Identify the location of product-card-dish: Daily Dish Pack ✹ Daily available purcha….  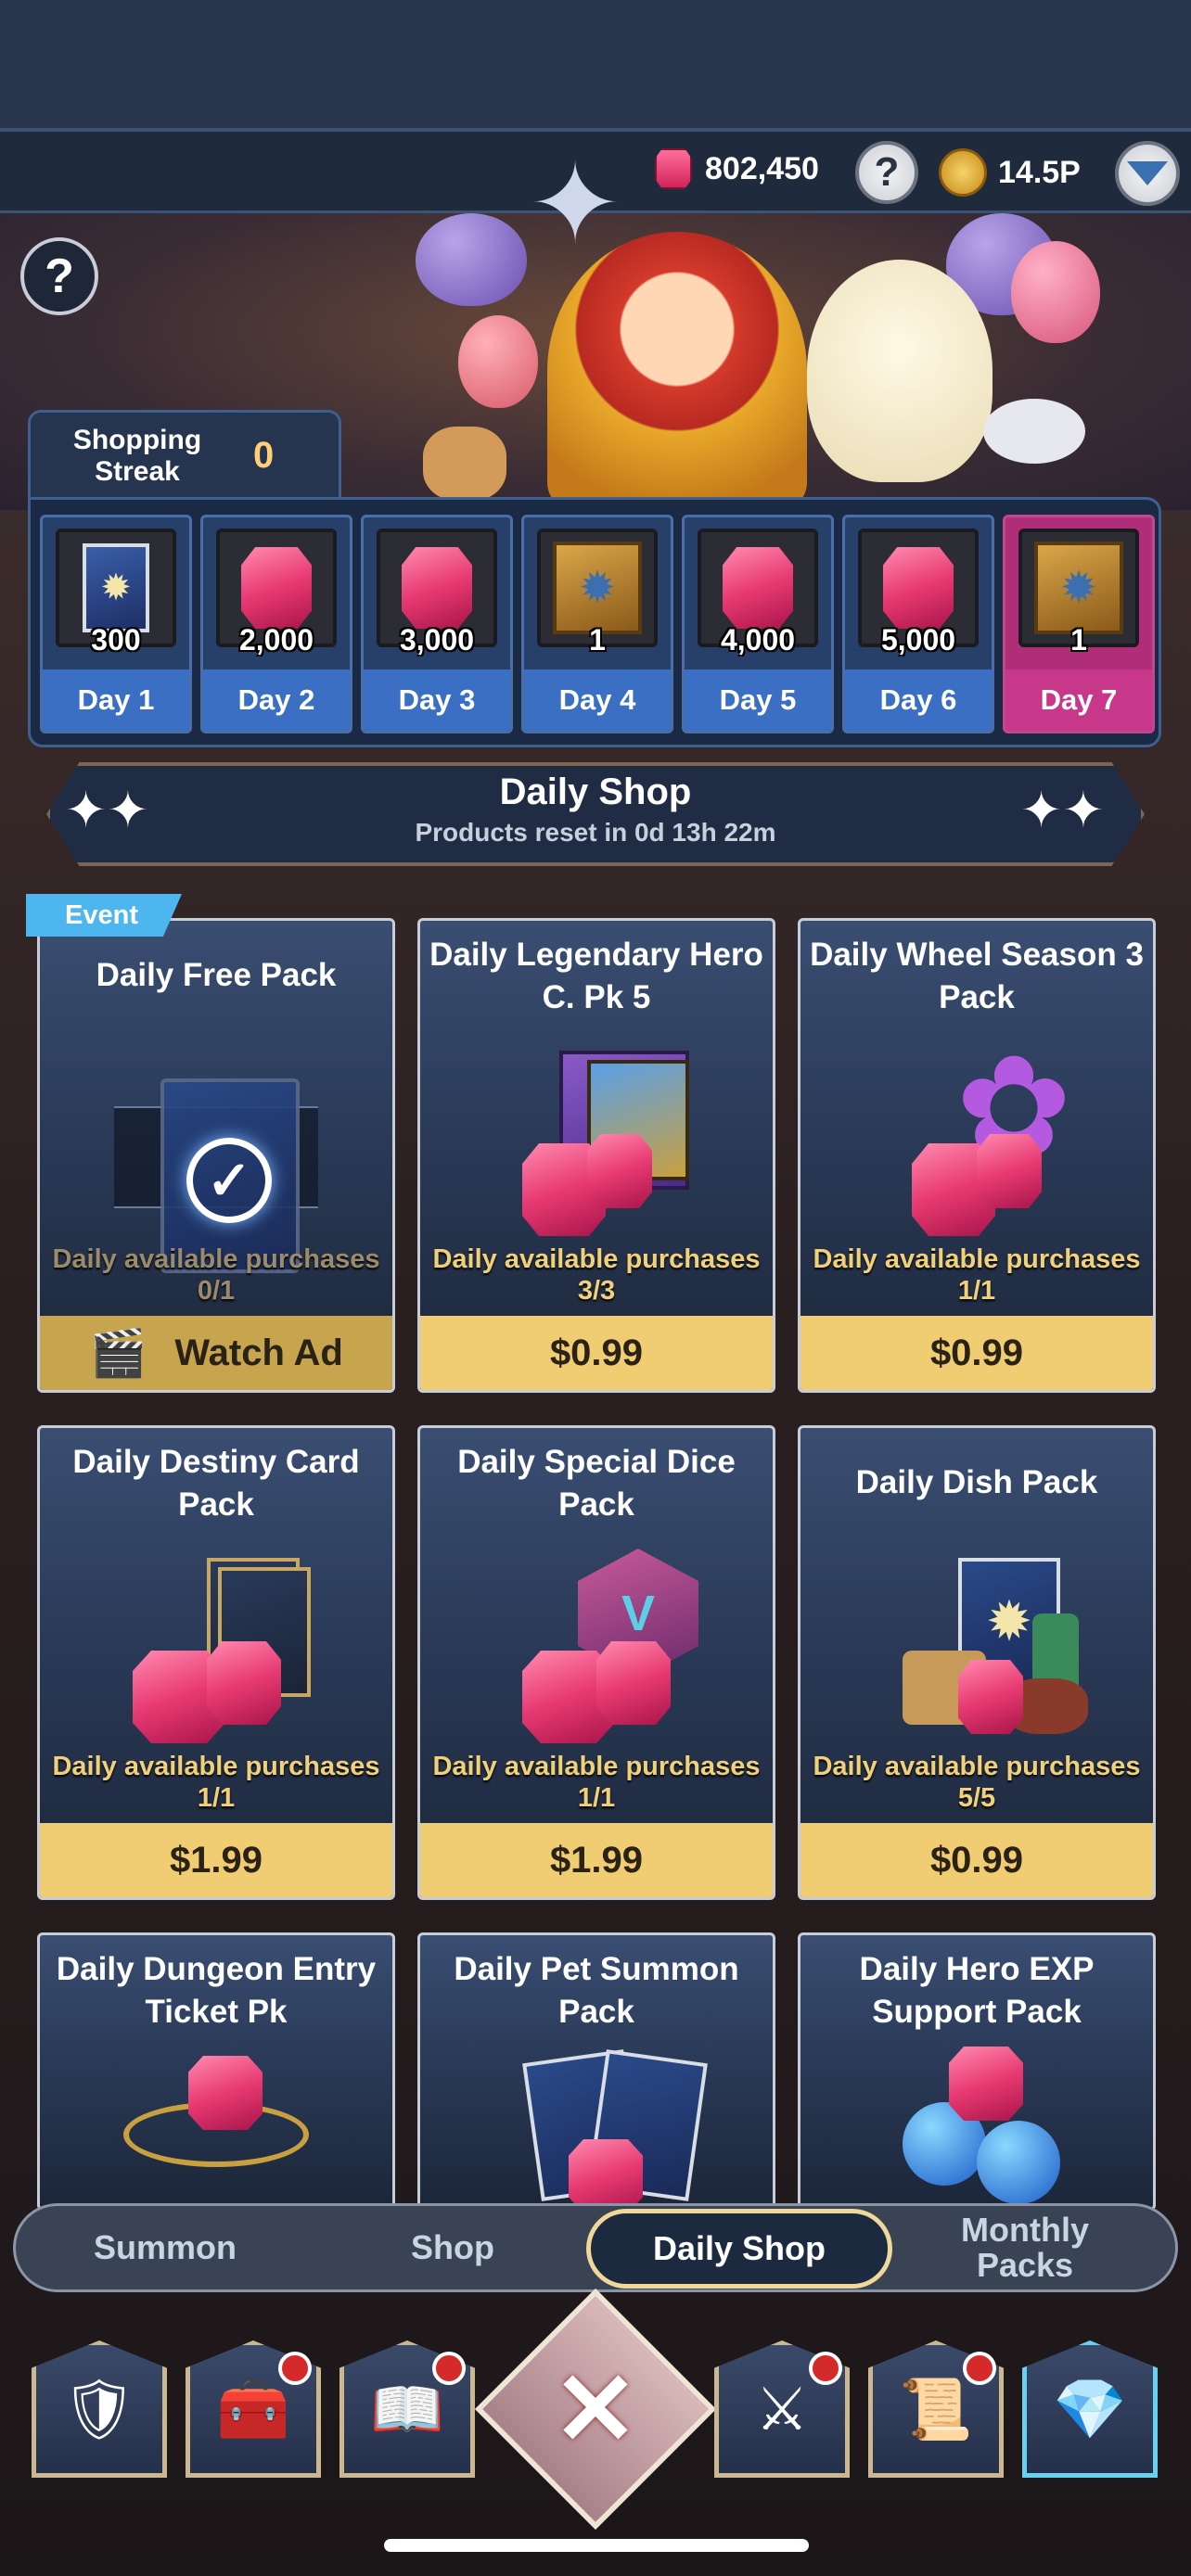
(977, 1662).